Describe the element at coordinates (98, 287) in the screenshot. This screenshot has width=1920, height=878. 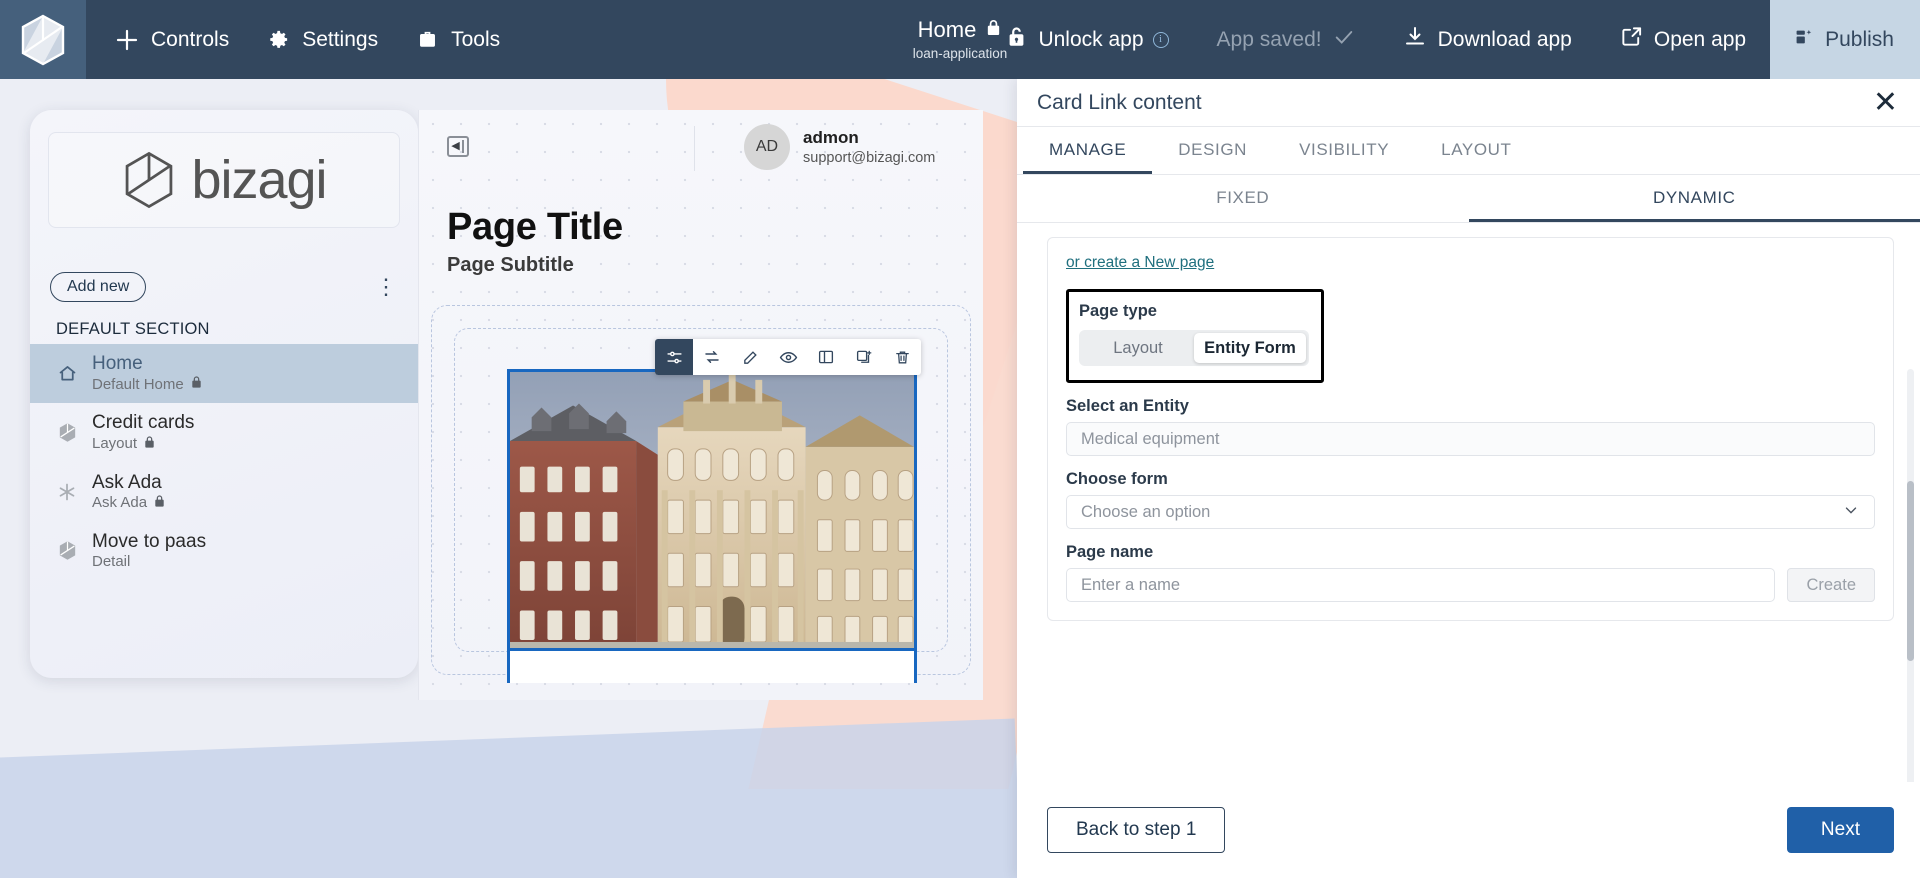
I see `add-new-button: Add new` at that location.